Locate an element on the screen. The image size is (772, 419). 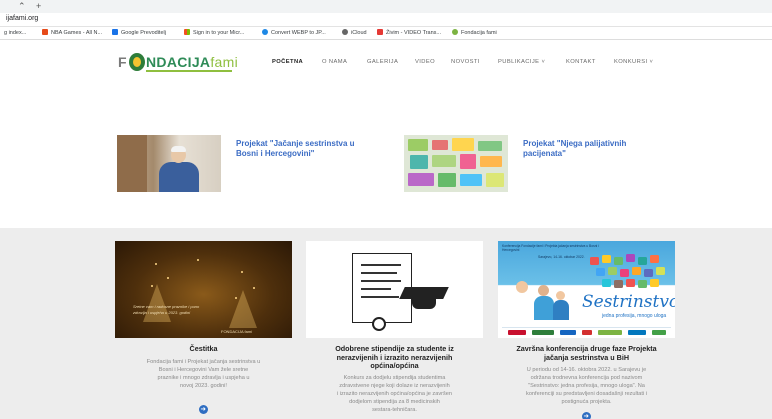
nav-konkursi: KONKURSI ˅ is located at coordinates (633, 62).